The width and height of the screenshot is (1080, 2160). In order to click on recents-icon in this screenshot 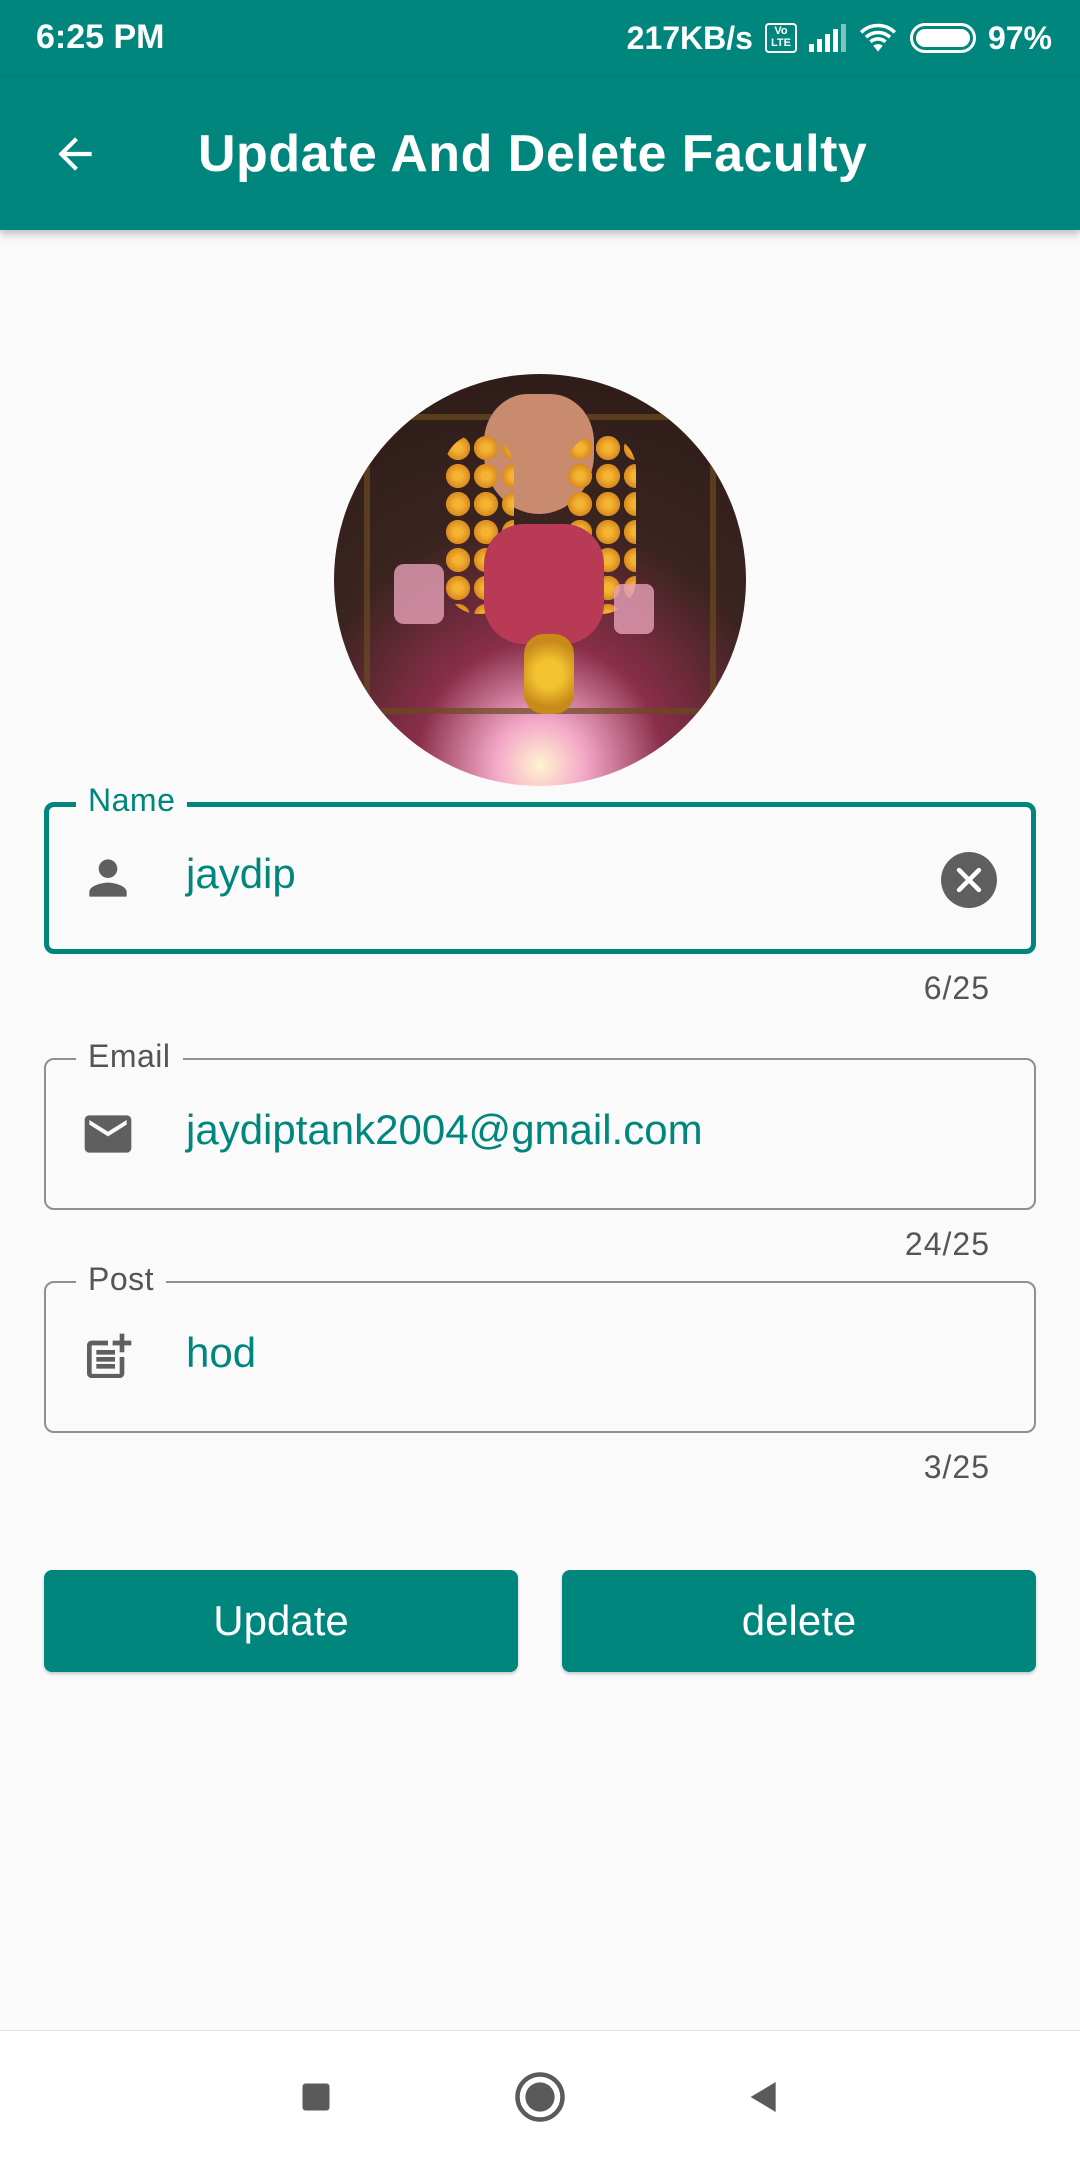, I will do `click(316, 2097)`.